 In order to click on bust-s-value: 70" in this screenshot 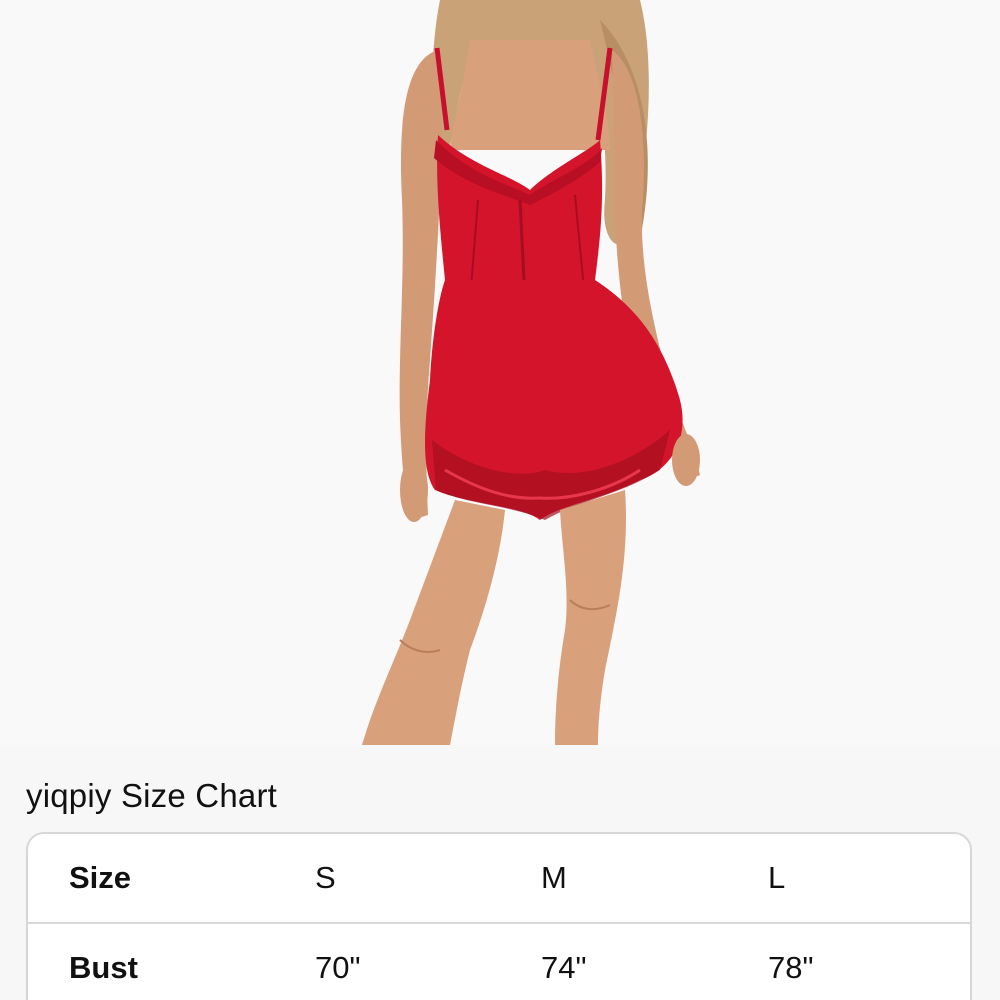, I will do `click(338, 967)`.